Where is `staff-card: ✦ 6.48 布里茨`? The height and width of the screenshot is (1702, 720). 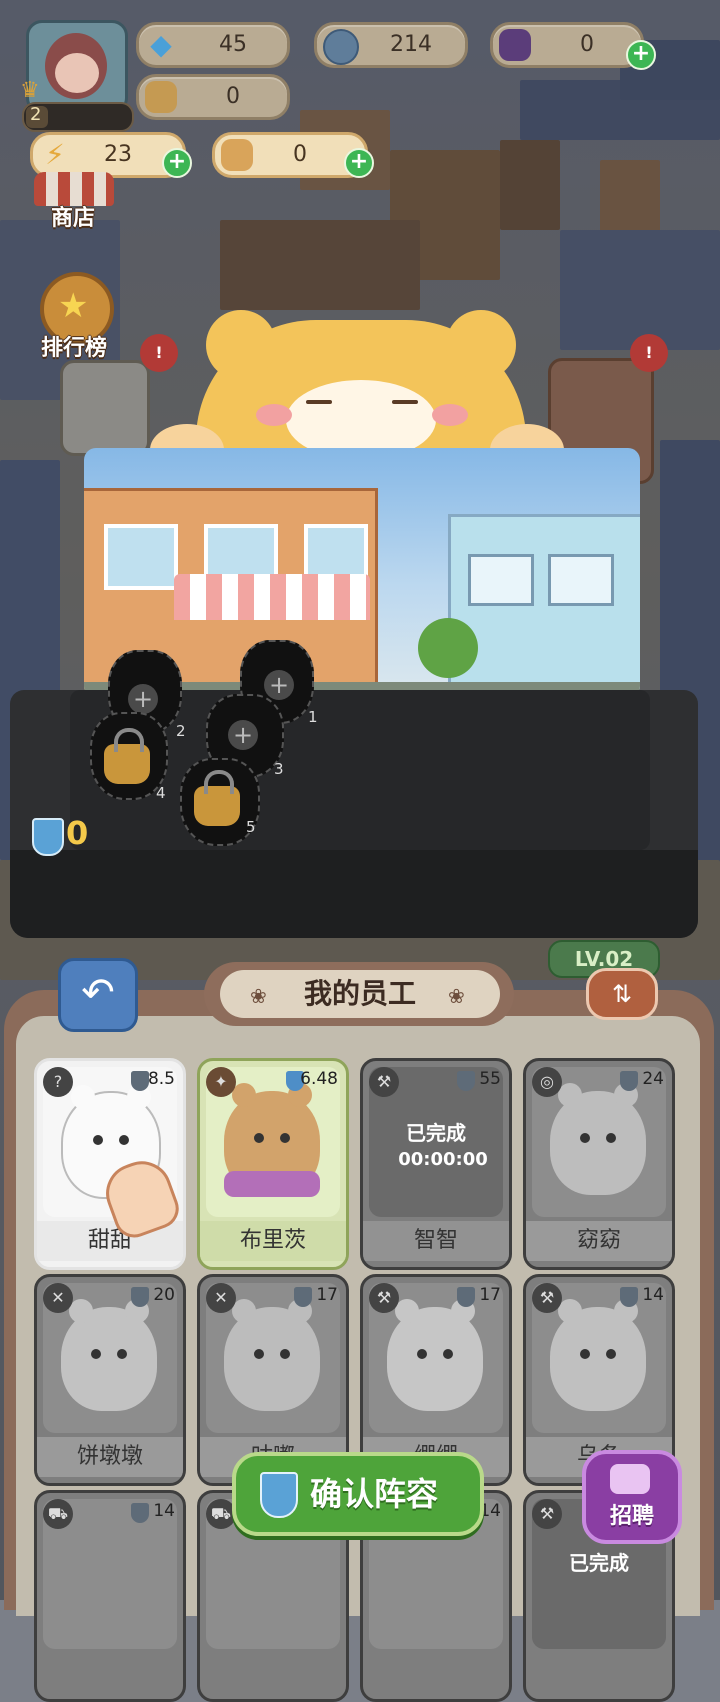 staff-card: ✦ 6.48 布里茨 is located at coordinates (273, 1164).